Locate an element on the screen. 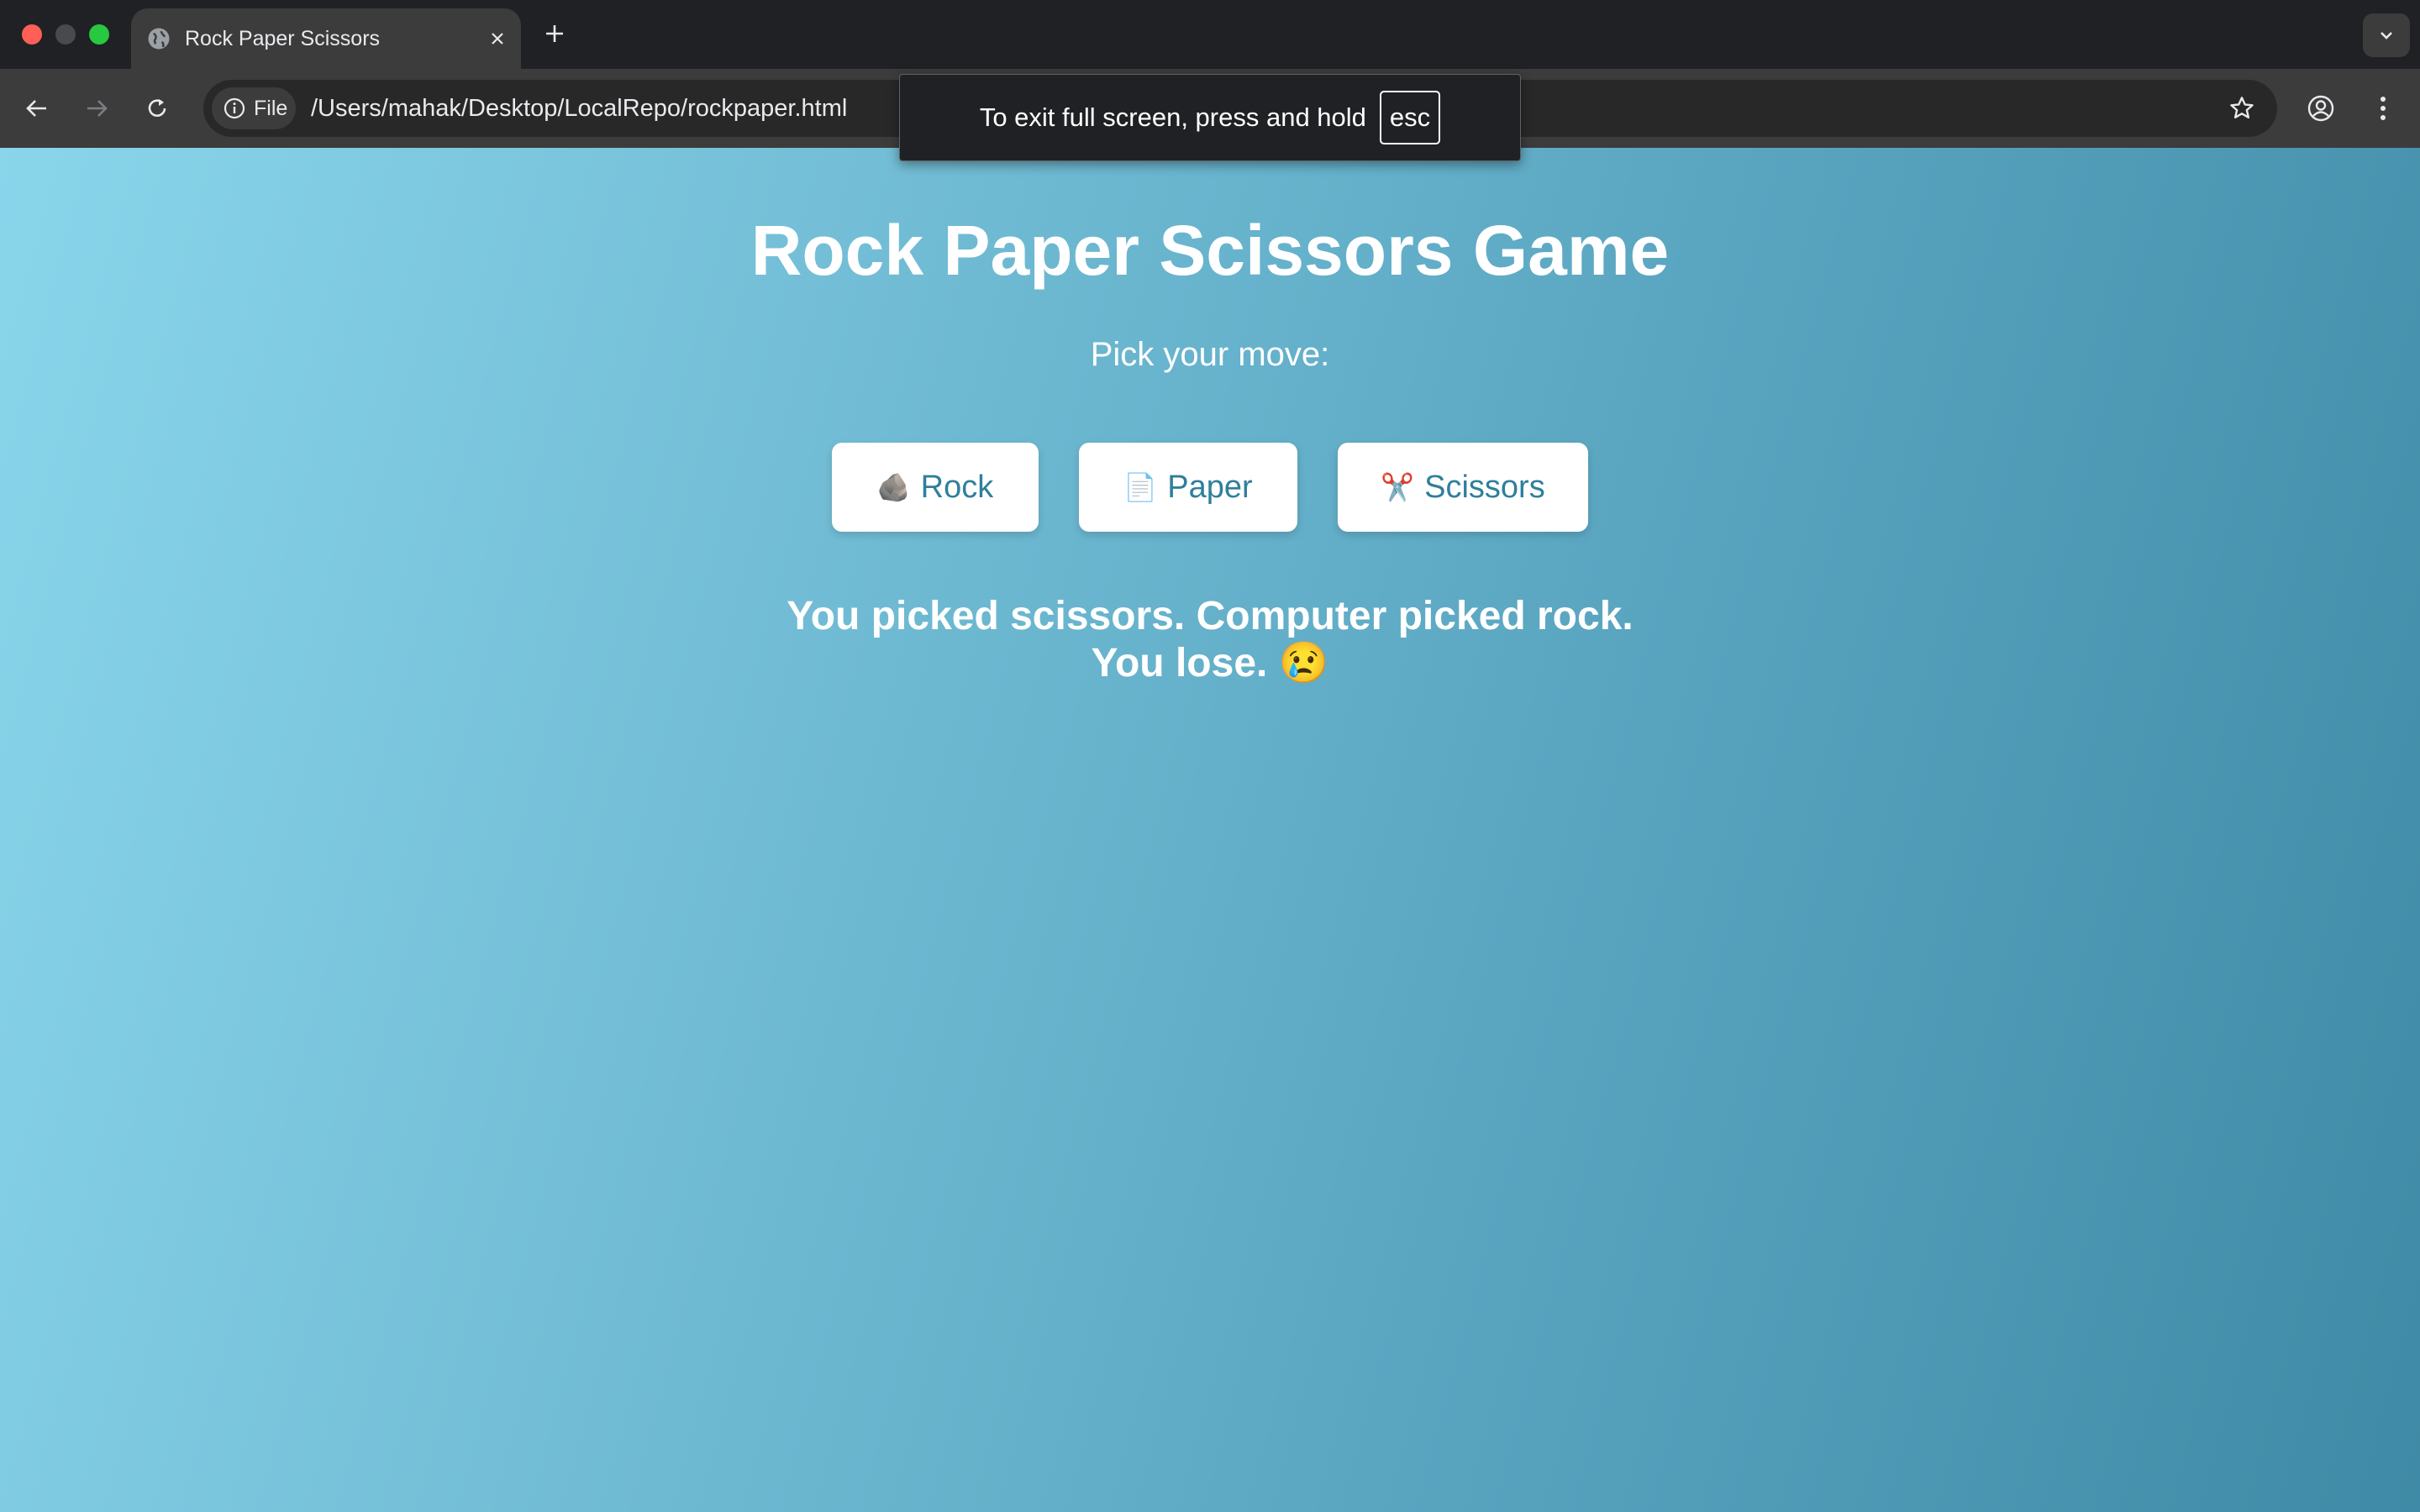 Image resolution: width=2420 pixels, height=1512 pixels. rock-icon: 🪨 is located at coordinates (894, 487).